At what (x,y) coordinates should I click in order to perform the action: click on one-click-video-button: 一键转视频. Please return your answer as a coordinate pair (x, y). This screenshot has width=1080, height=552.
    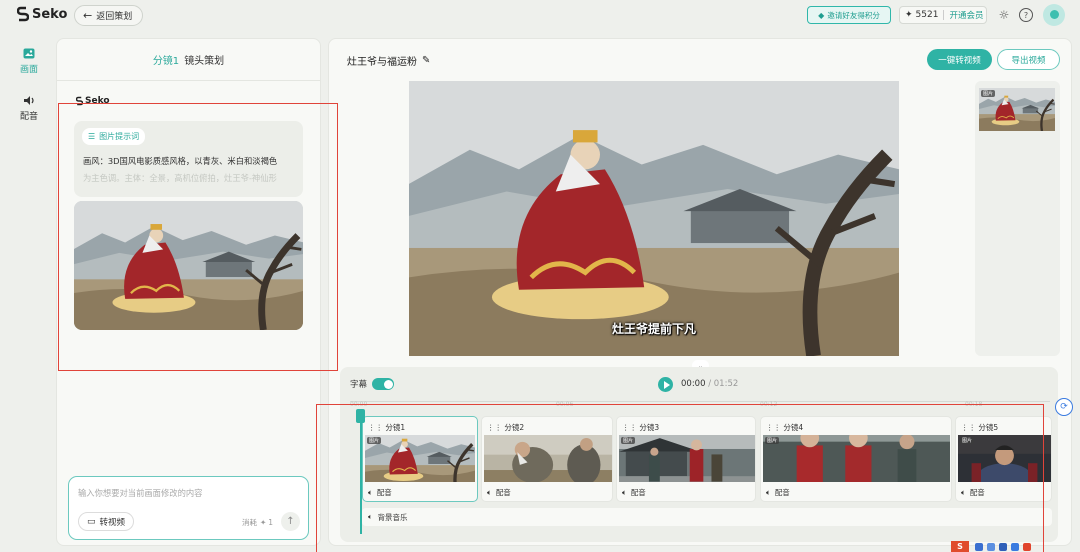
    Looking at the image, I should click on (959, 59).